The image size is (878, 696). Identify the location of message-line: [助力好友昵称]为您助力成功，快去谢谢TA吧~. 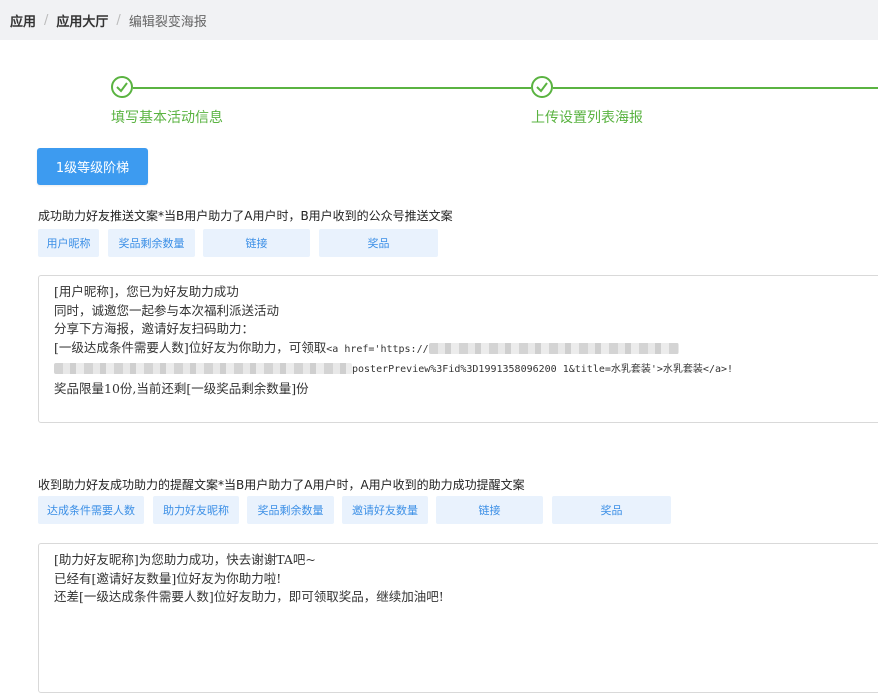
(185, 559).